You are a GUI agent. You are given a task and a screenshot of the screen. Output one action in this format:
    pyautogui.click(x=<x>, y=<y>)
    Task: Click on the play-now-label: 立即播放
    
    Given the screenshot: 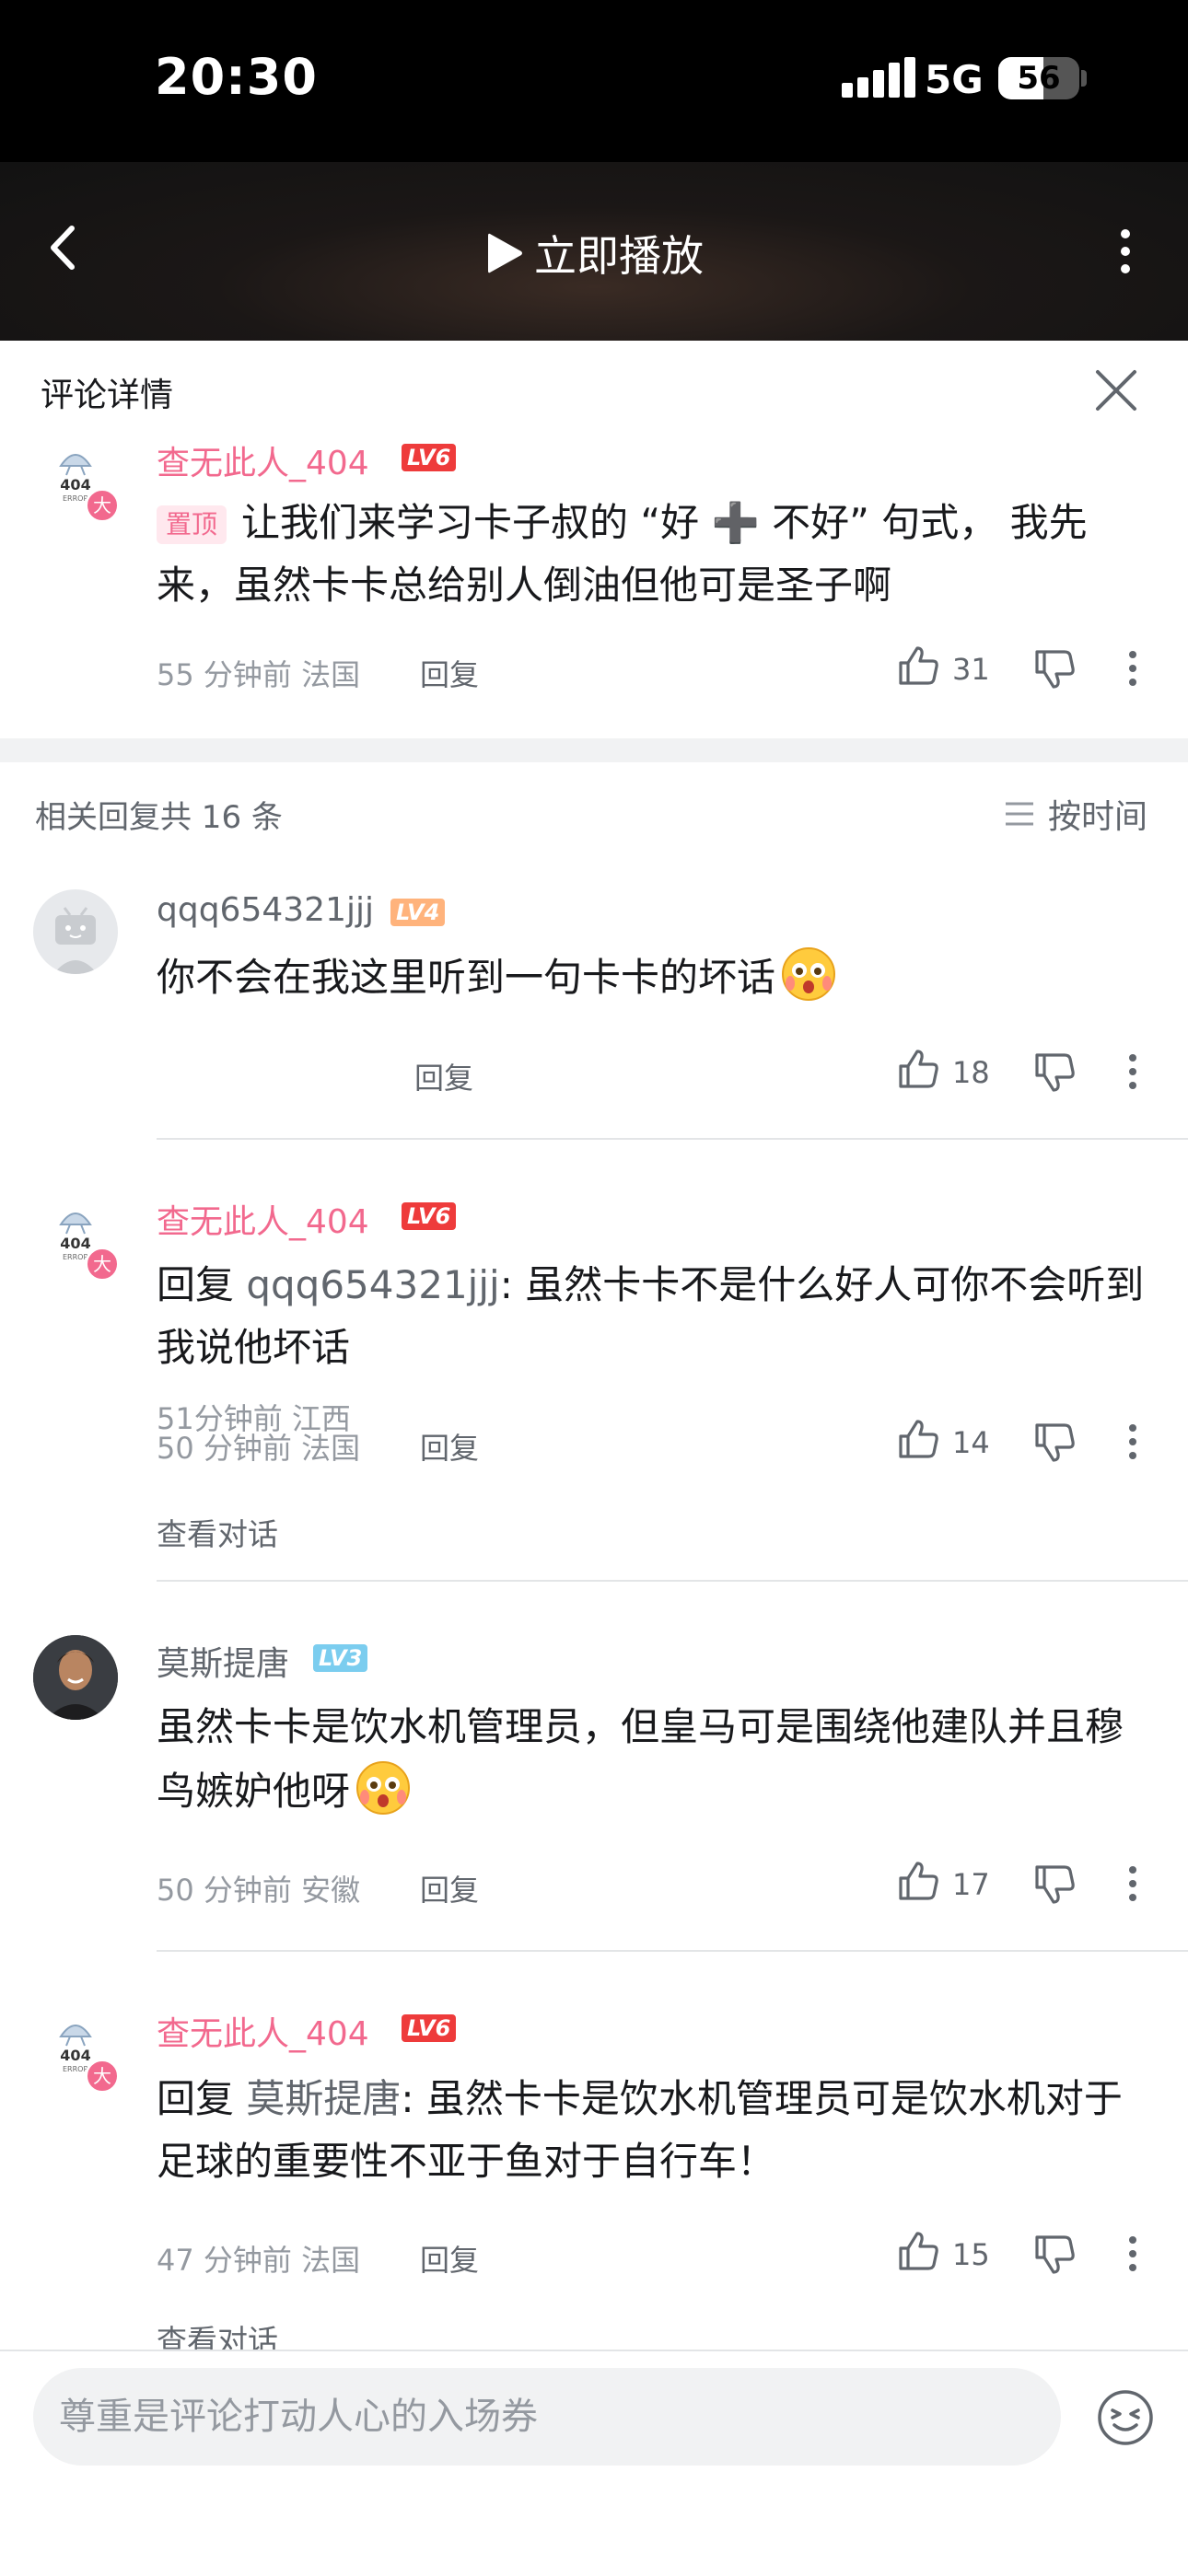 What is the action you would take?
    pyautogui.click(x=619, y=256)
    